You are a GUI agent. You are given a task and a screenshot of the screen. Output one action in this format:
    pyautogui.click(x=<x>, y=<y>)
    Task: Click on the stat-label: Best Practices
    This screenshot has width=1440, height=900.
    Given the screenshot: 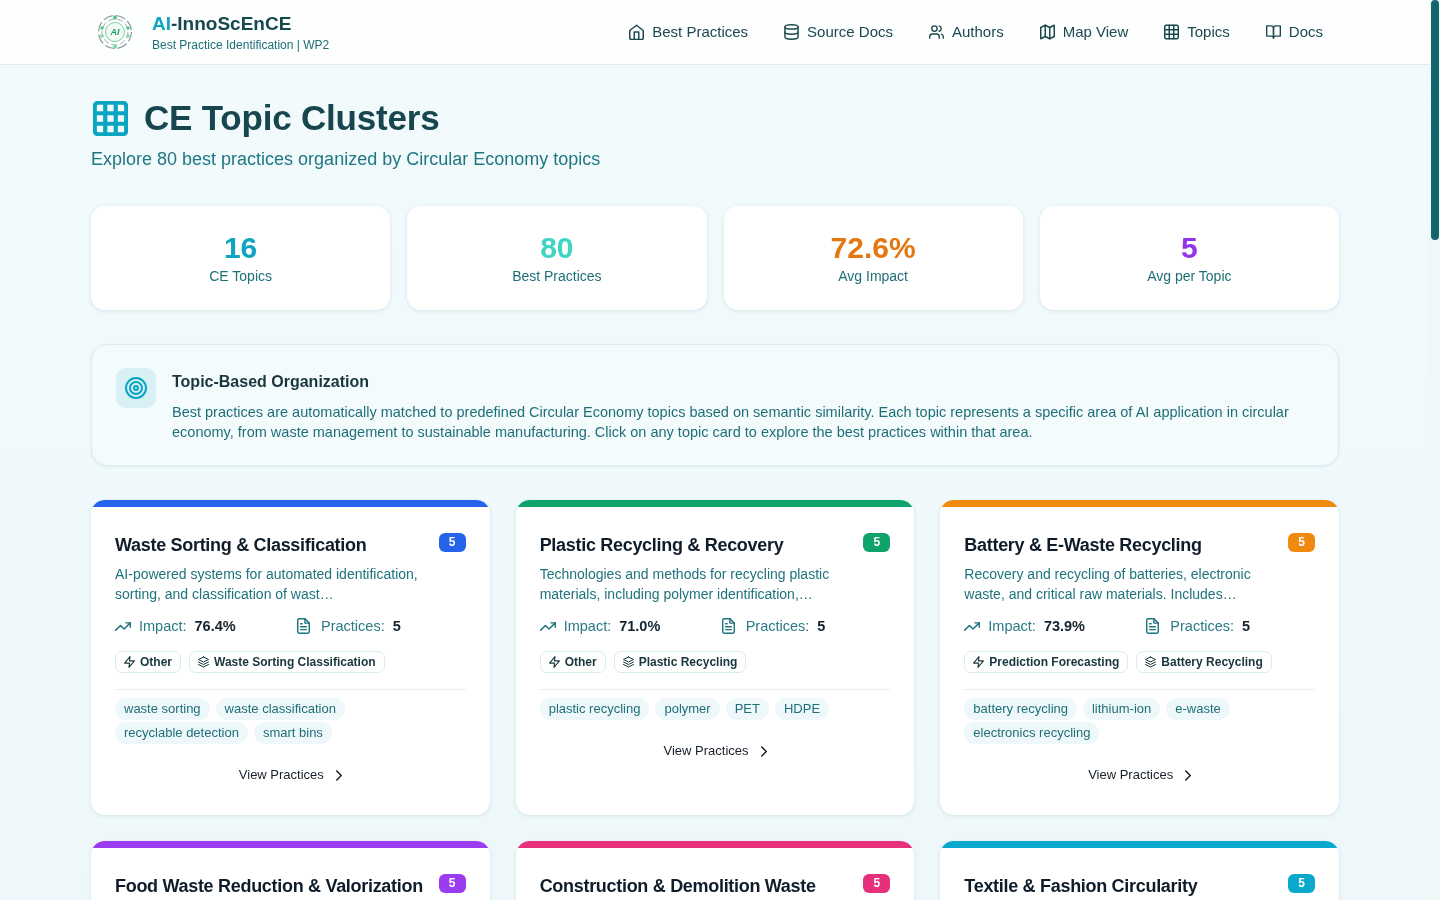 What is the action you would take?
    pyautogui.click(x=557, y=276)
    